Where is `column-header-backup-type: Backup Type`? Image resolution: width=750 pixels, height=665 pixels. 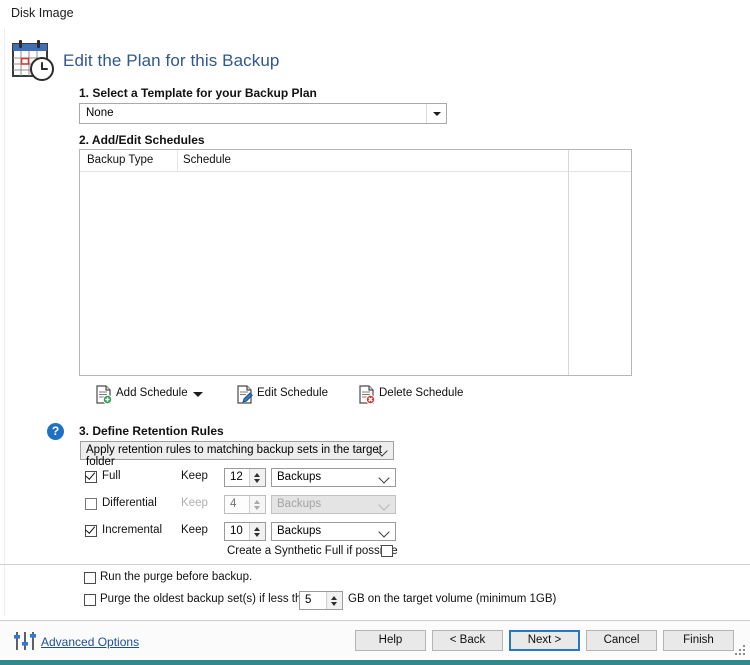
column-header-backup-type: Backup Type is located at coordinates (120, 160).